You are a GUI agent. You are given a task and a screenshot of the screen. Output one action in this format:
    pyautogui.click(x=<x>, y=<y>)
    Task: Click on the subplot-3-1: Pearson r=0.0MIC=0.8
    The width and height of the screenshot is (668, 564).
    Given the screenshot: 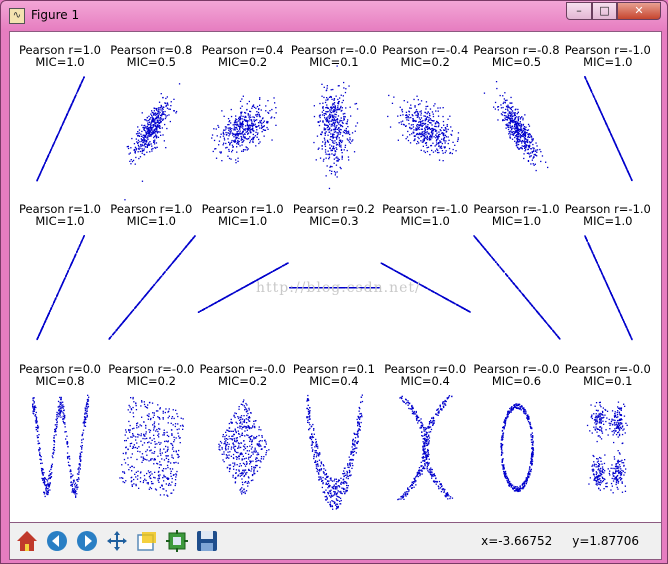 What is the action you would take?
    pyautogui.click(x=60, y=430)
    